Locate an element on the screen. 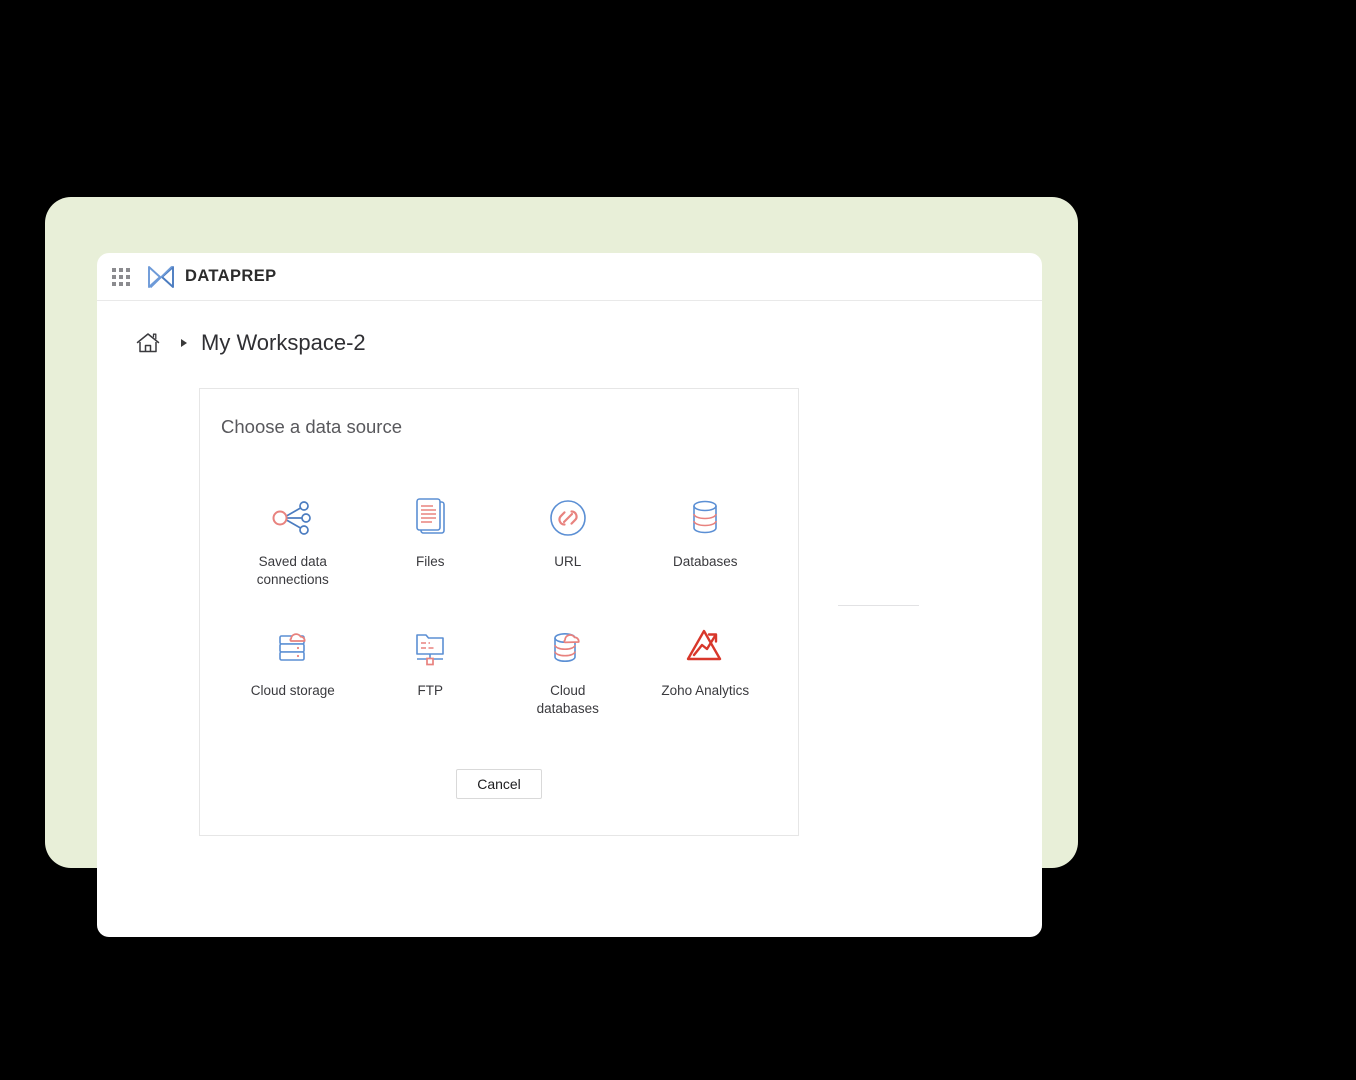 The image size is (1356, 1080). data-source-databases: Databases is located at coordinates (706, 539).